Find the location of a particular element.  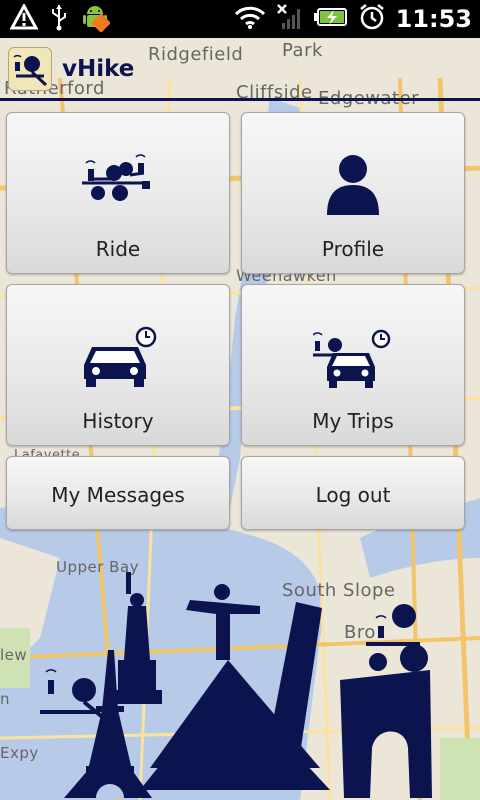

profile-label: Profile is located at coordinates (353, 249).